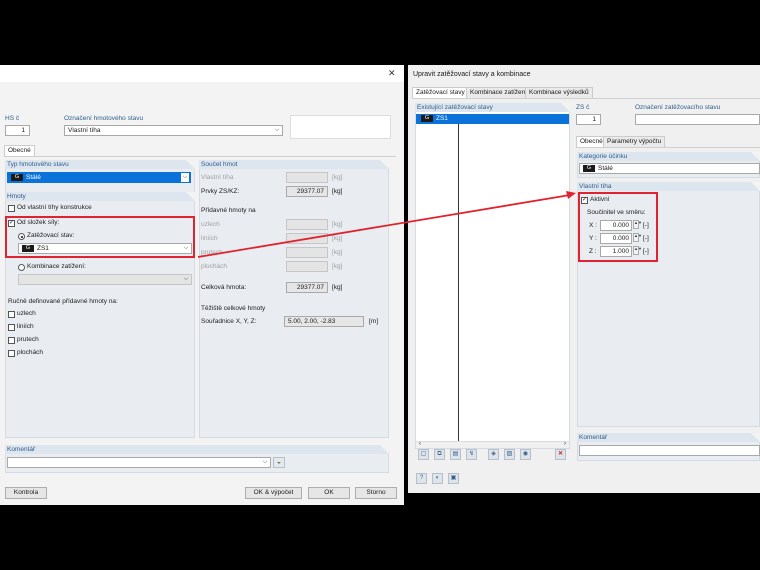 The width and height of the screenshot is (760, 570). I want to click on arrow-line, so click(384, 226).